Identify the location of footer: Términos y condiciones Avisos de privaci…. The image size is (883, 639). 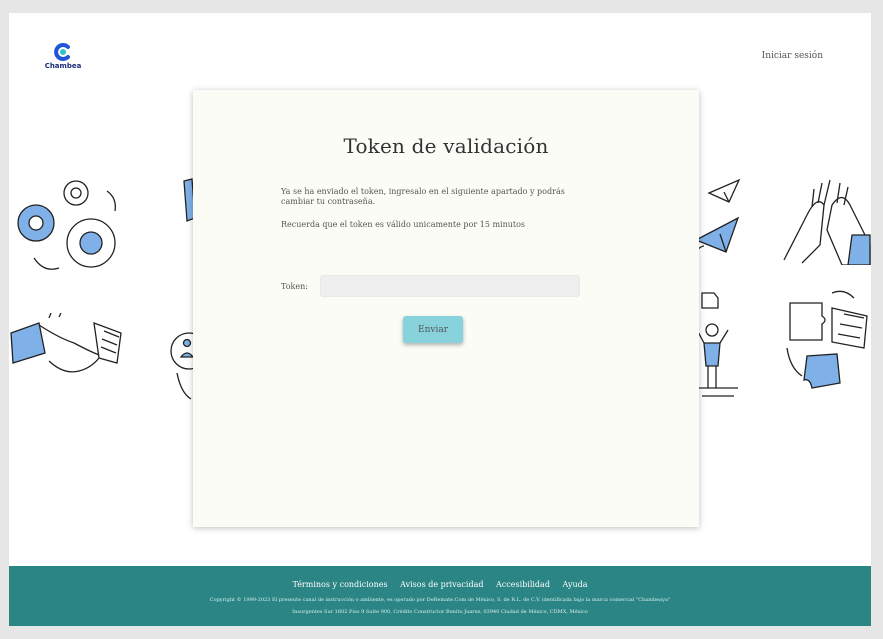
(440, 596).